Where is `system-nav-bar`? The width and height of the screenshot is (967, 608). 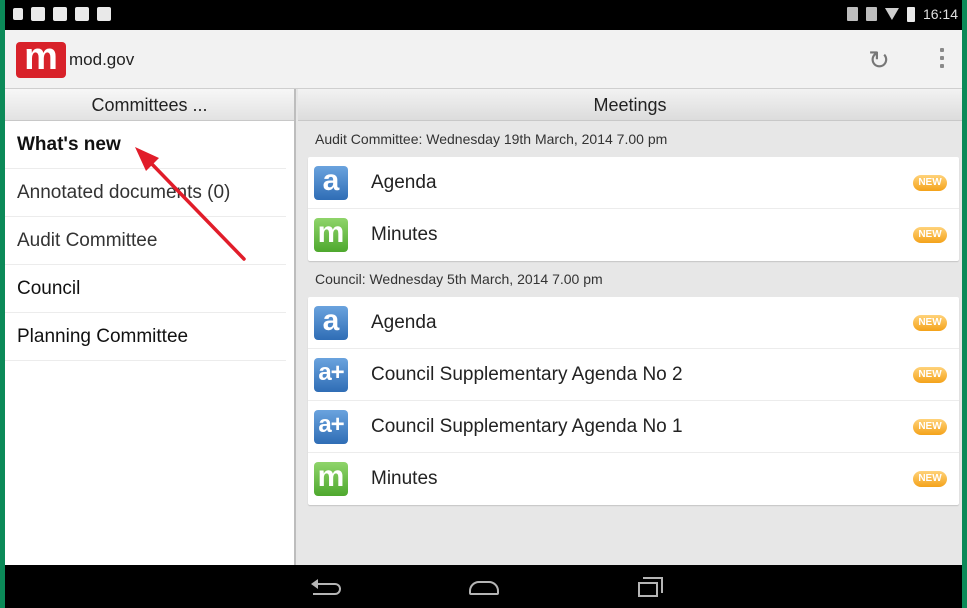
system-nav-bar is located at coordinates (483, 586).